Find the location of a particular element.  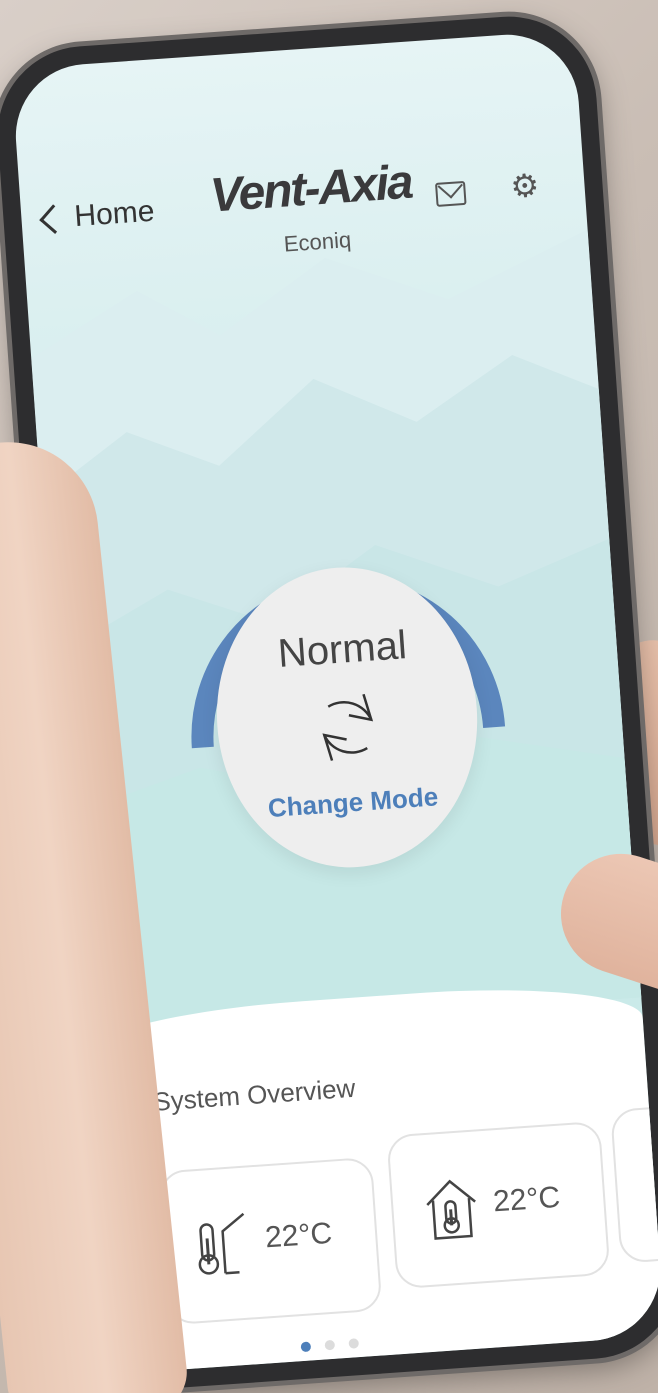

indoor-temperature-value: 22°C is located at coordinates (527, 1199).